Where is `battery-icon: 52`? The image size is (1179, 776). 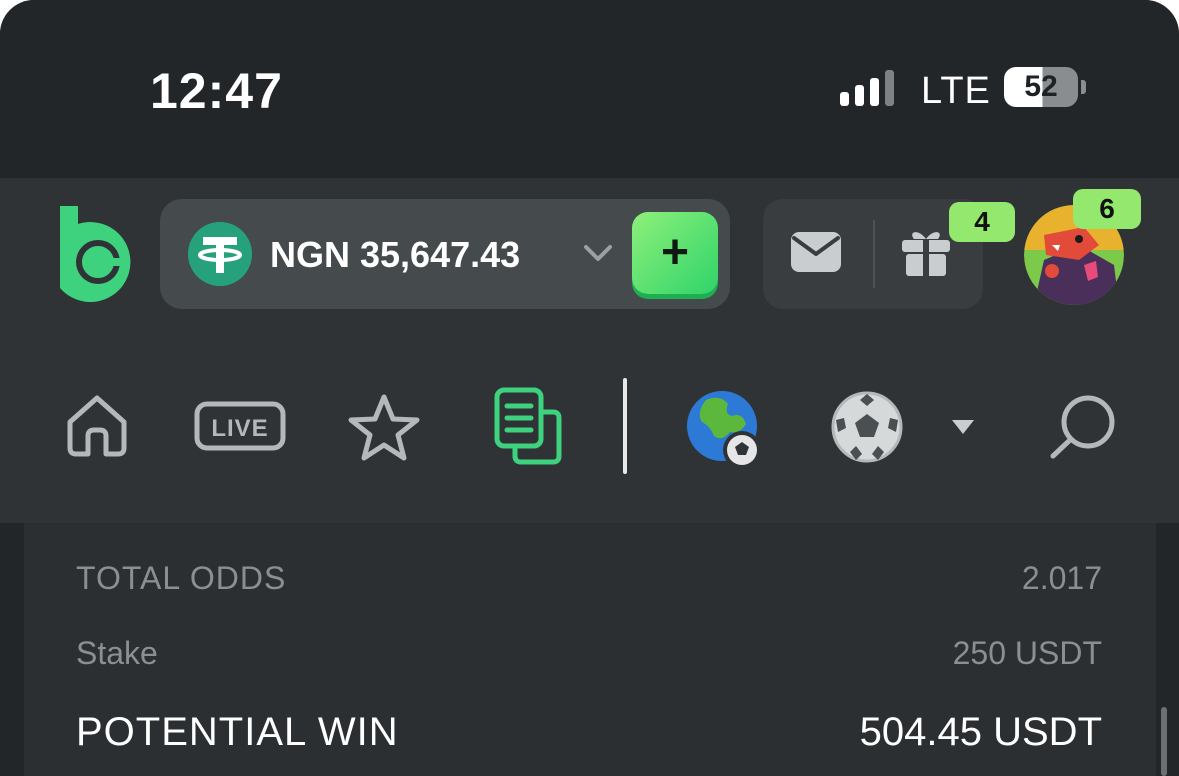
battery-icon: 52 is located at coordinates (1041, 87).